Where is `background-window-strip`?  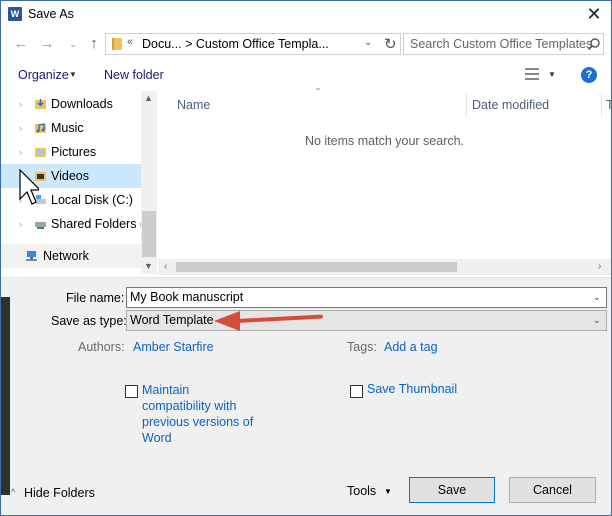
background-window-strip is located at coordinates (5, 396).